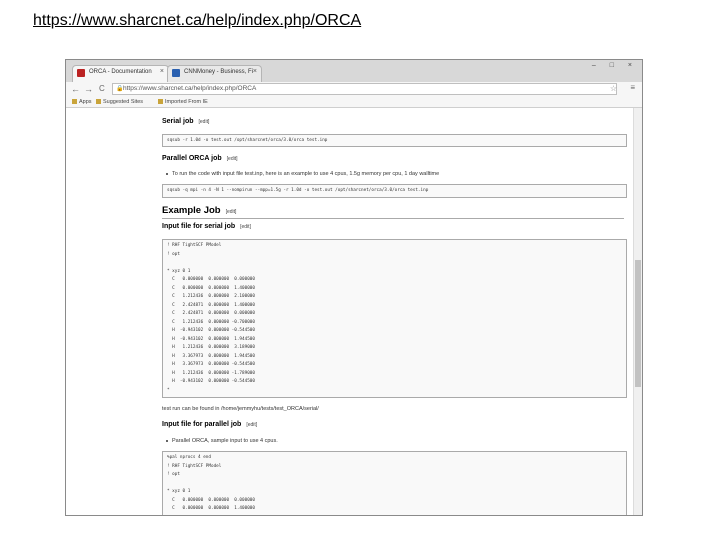 Image resolution: width=720 pixels, height=540 pixels. I want to click on bookmark-imported-from-ie: Imported From IE, so click(183, 102).